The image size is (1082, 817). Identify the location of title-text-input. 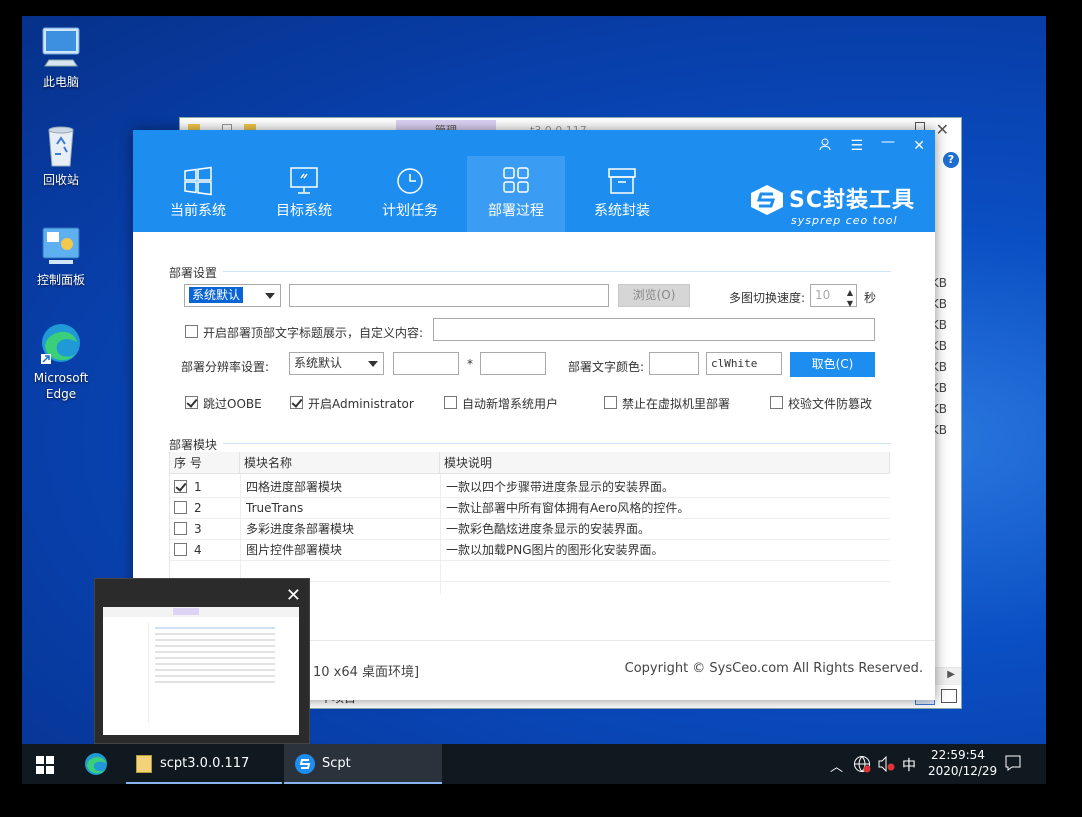
(654, 329).